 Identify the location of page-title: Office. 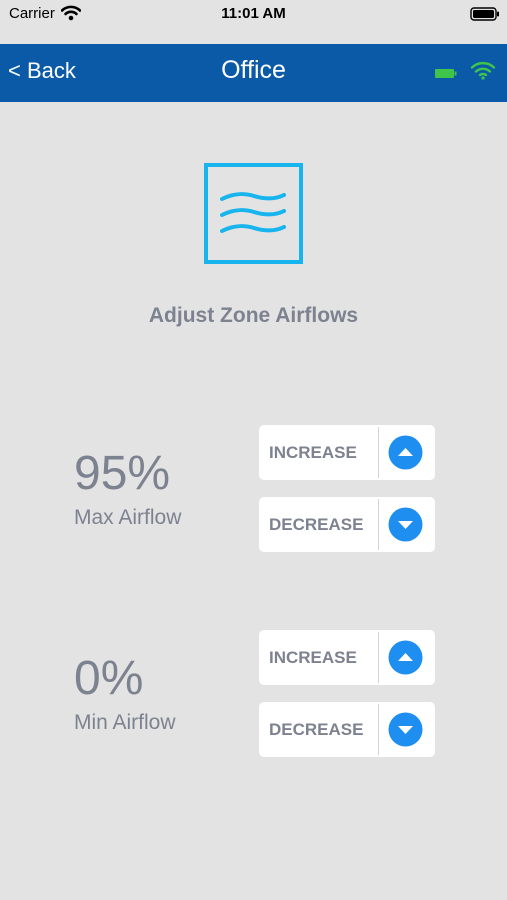
(253, 70).